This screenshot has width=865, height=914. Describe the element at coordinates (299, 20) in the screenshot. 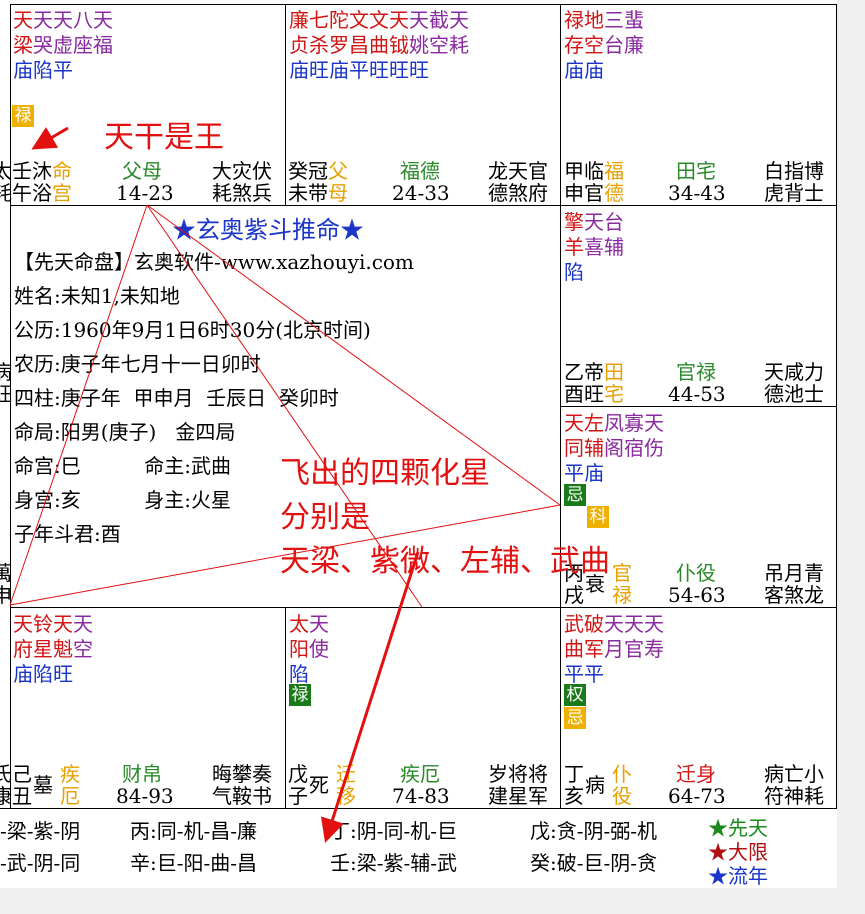

I see `star-char: 廉` at that location.